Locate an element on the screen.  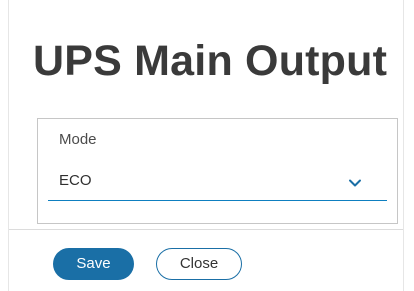
mode-select-value: ECO is located at coordinates (75, 180).